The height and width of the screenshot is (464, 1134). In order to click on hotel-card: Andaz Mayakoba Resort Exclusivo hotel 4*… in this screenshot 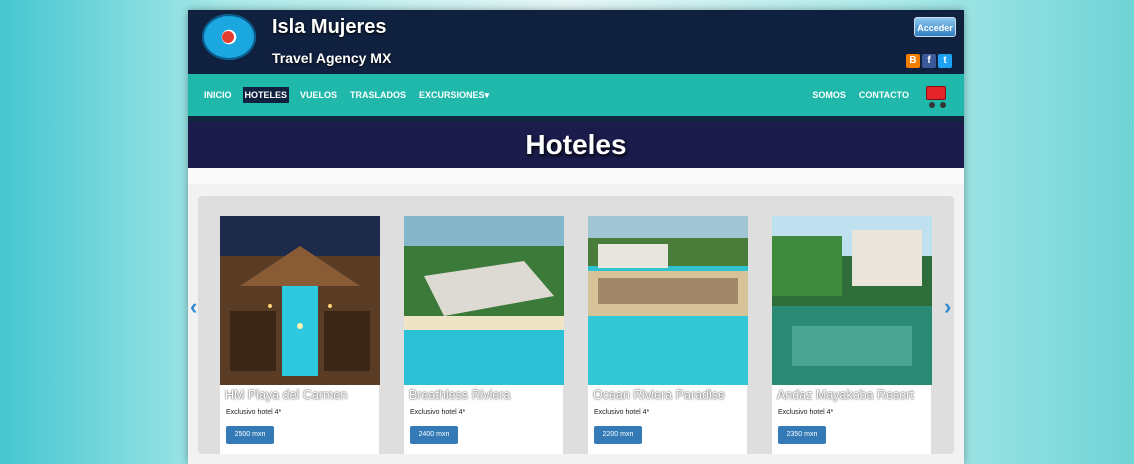, I will do `click(852, 335)`.